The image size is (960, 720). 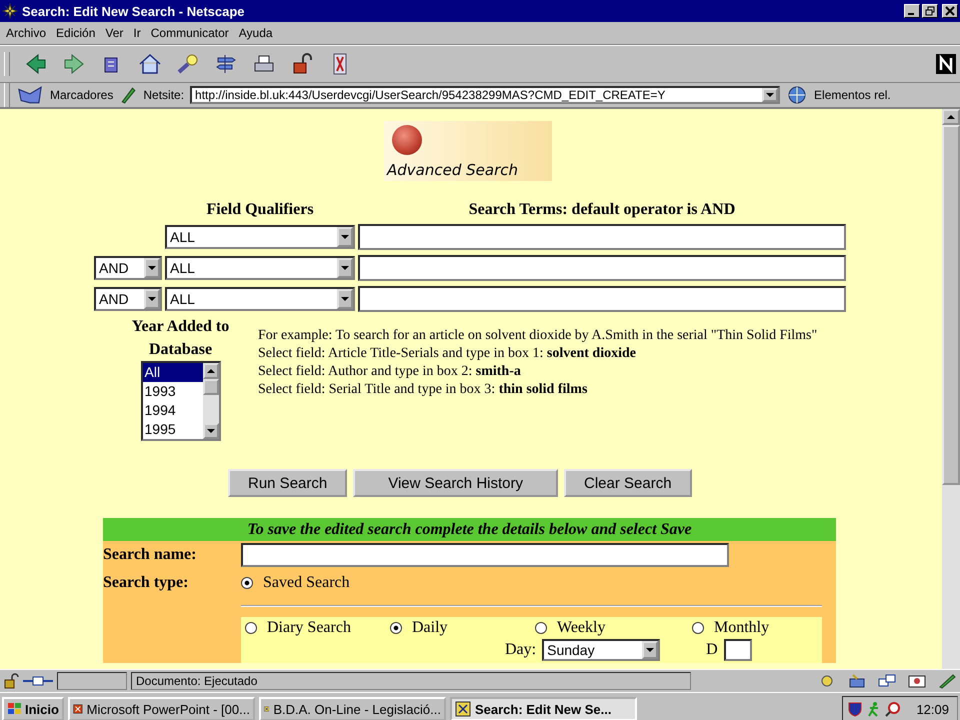 I want to click on n-logo-icon, so click(x=946, y=64).